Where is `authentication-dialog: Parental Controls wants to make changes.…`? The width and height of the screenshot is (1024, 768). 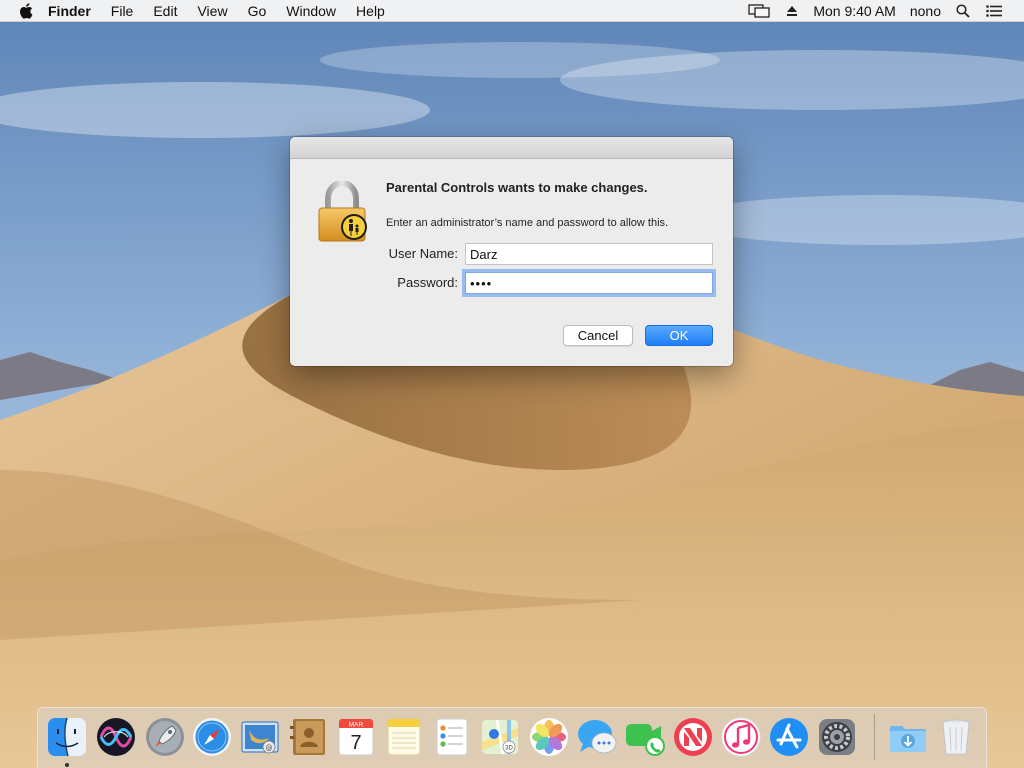 authentication-dialog: Parental Controls wants to make changes.… is located at coordinates (511, 251).